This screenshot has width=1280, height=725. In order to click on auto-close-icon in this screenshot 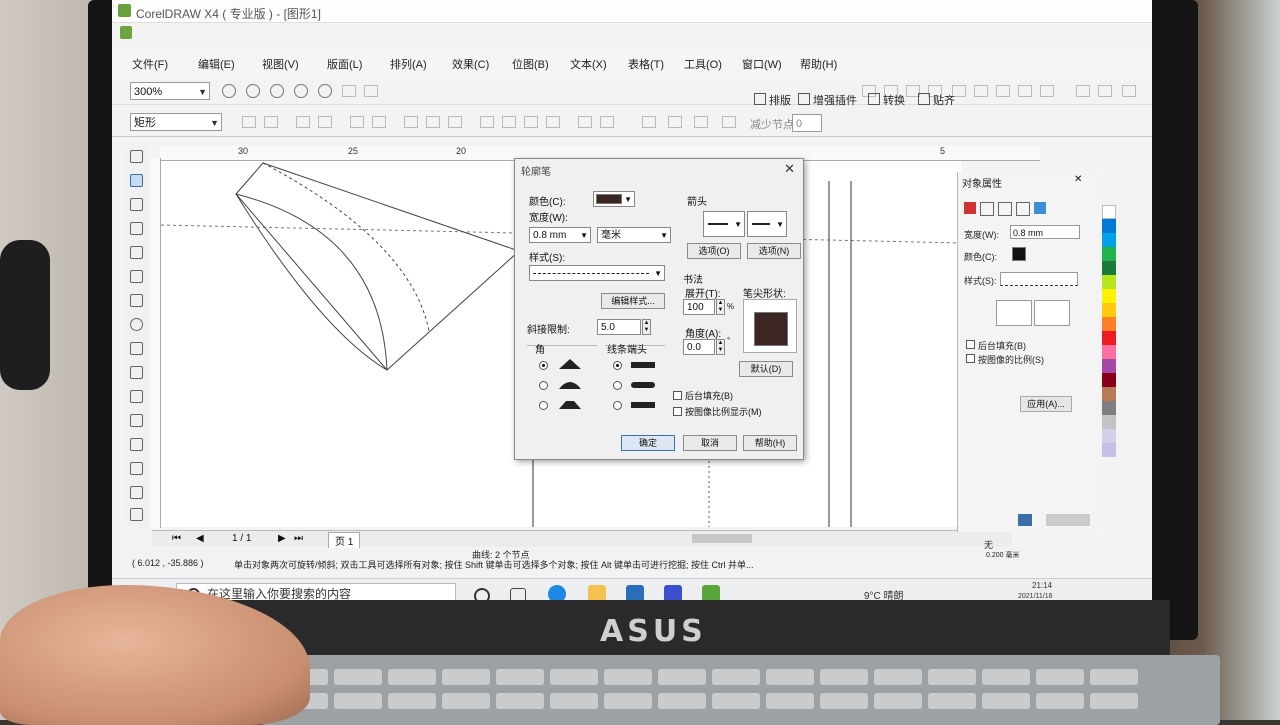, I will do `click(553, 122)`.